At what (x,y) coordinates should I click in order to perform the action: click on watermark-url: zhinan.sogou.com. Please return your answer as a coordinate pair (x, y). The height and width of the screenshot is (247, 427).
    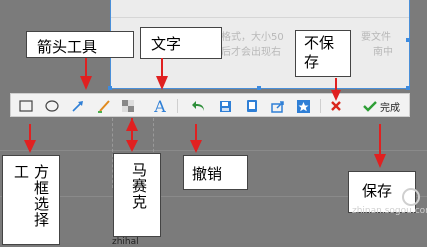
    Looking at the image, I should click on (389, 211).